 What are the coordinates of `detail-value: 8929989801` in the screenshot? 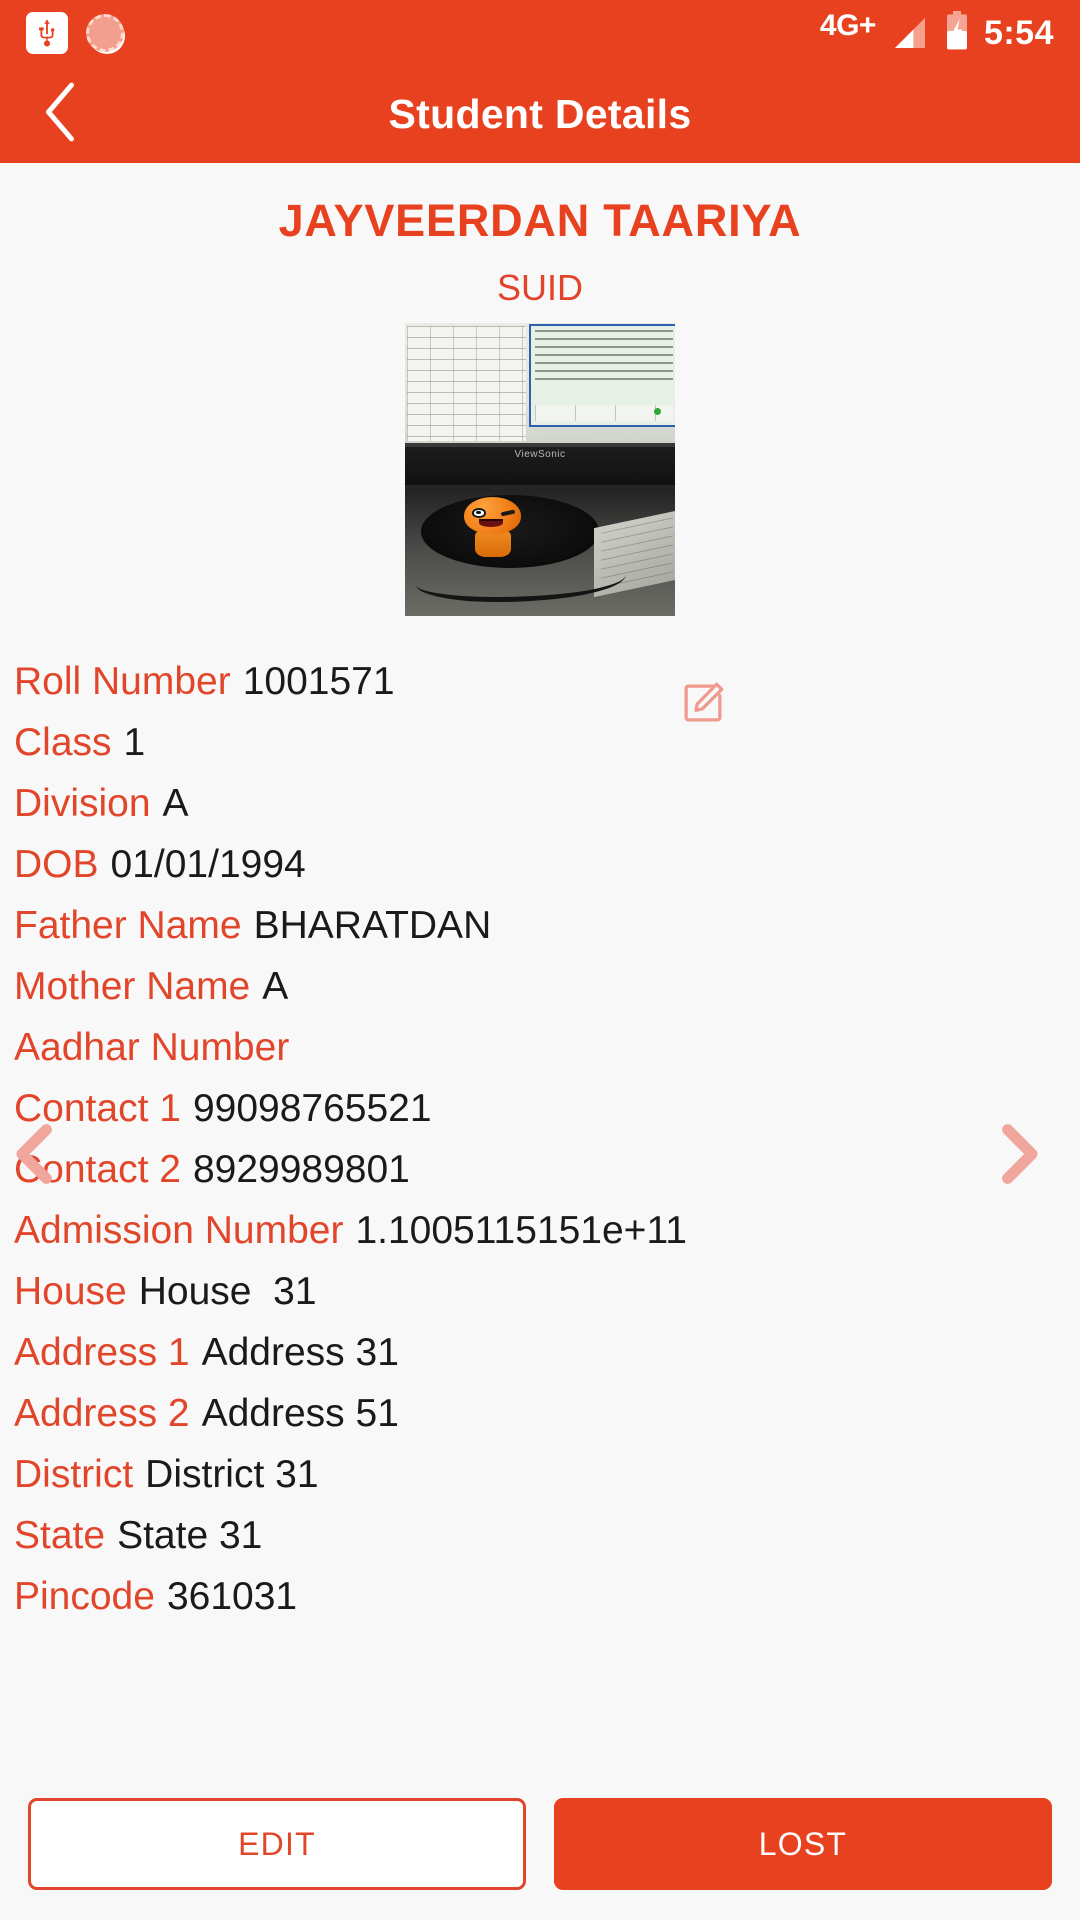 It's located at (301, 1169).